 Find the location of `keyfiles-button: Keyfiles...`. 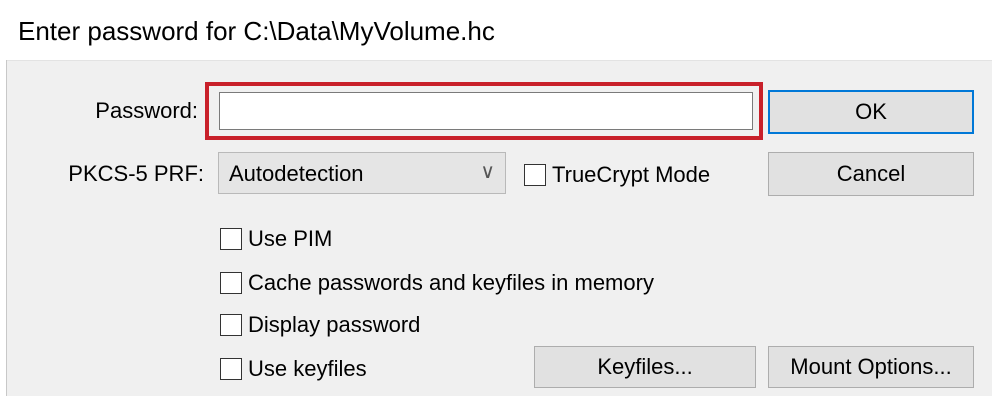

keyfiles-button: Keyfiles... is located at coordinates (645, 367).